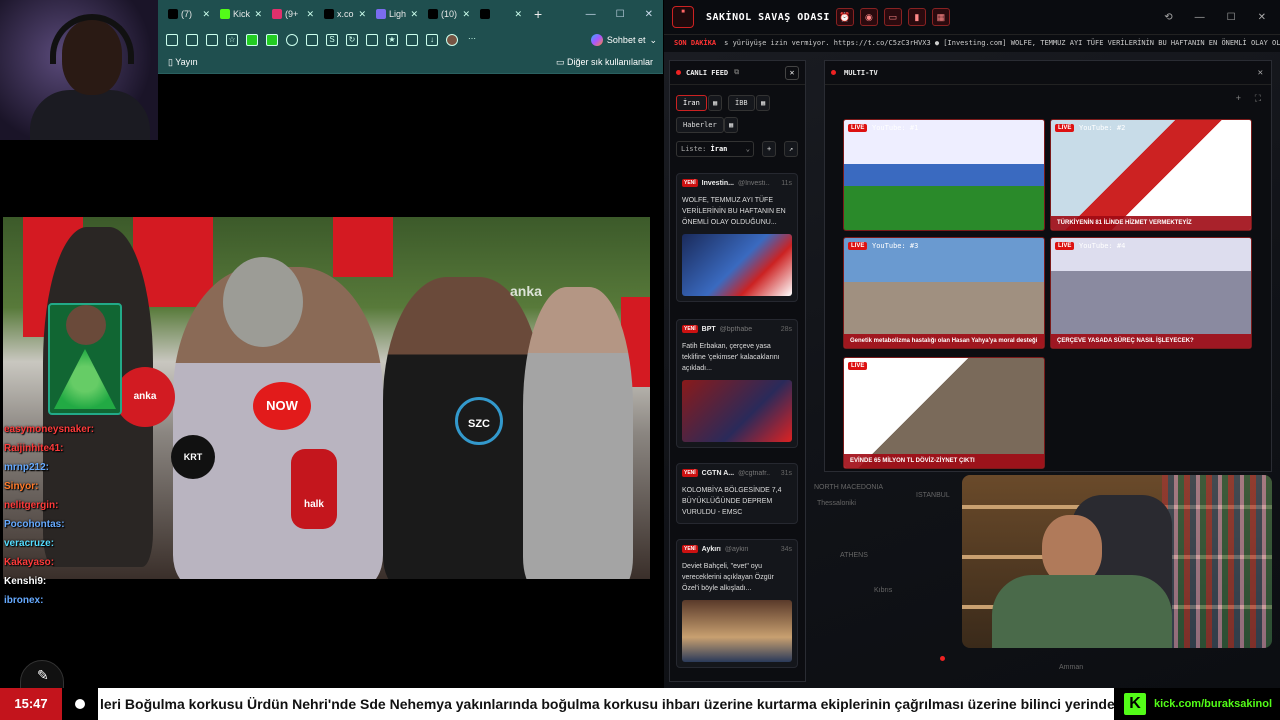 This screenshot has width=1280, height=720. Describe the element at coordinates (172, 40) in the screenshot. I see `tab-actions-icon` at that location.